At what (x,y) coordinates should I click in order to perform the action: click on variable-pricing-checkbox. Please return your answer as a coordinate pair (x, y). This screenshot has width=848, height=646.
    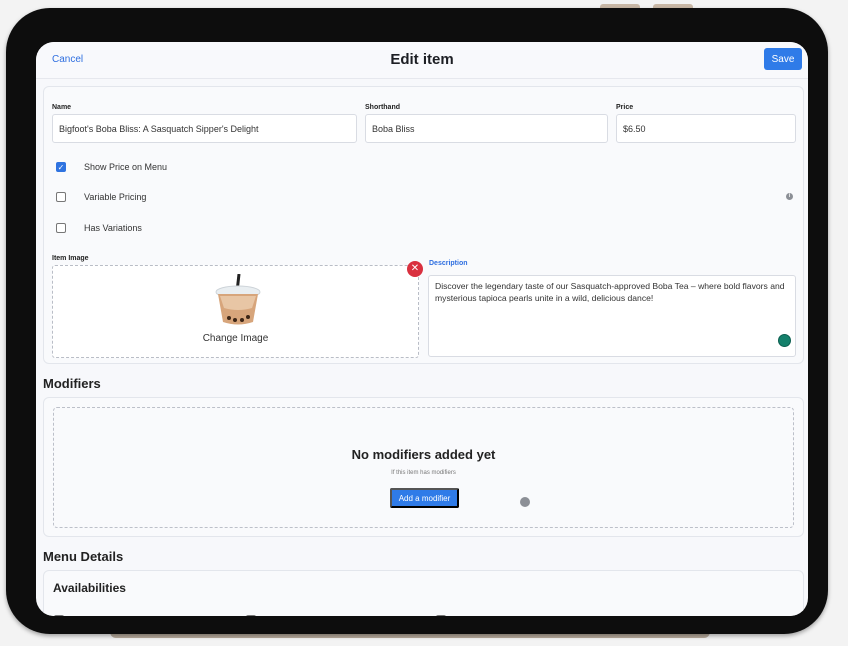
    Looking at the image, I should click on (61, 197).